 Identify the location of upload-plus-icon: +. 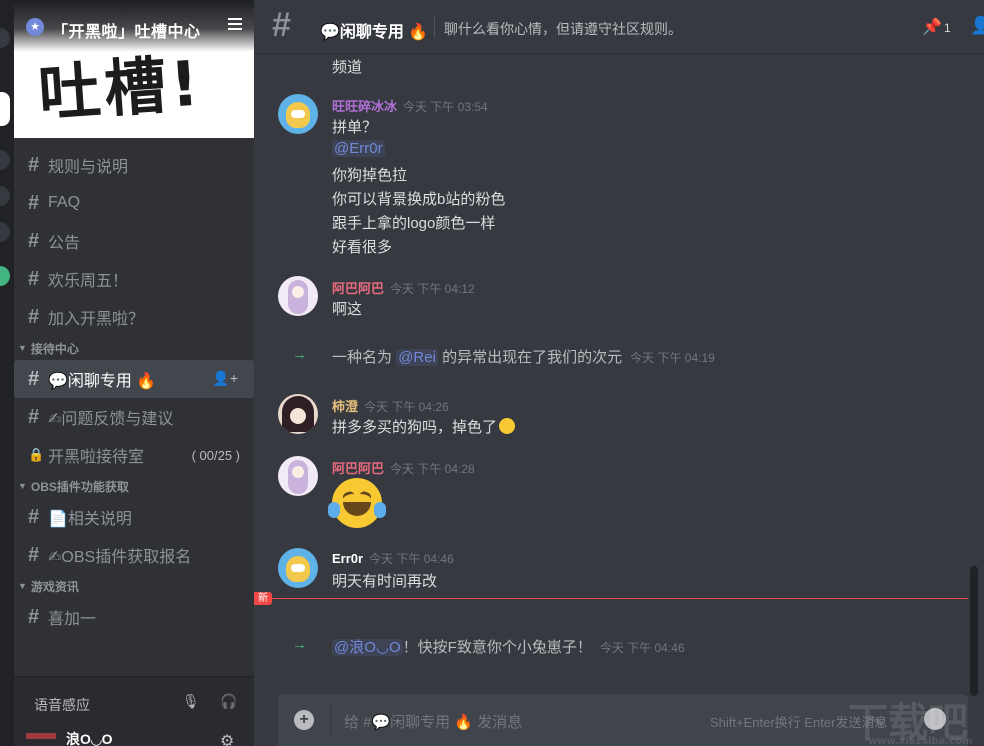
(304, 720).